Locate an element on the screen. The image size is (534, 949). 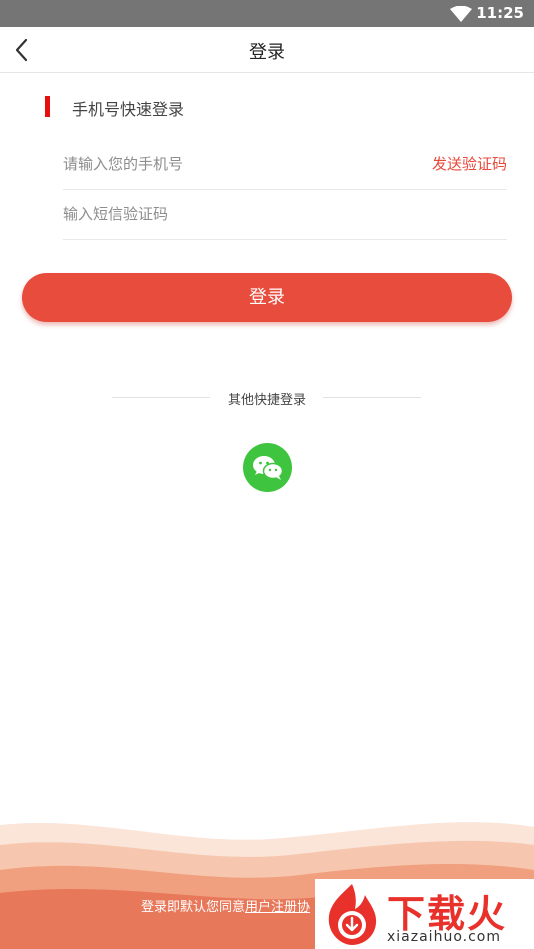
wechat-login-button is located at coordinates (267, 467).